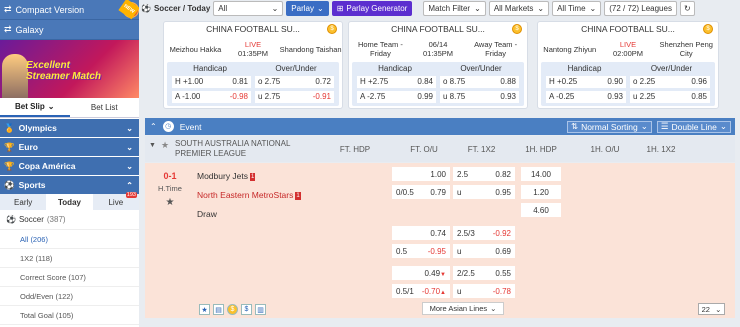 This screenshot has width=740, height=327. What do you see at coordinates (541, 174) in the screenshot?
I see `odds-button: 14.00` at bounding box center [541, 174].